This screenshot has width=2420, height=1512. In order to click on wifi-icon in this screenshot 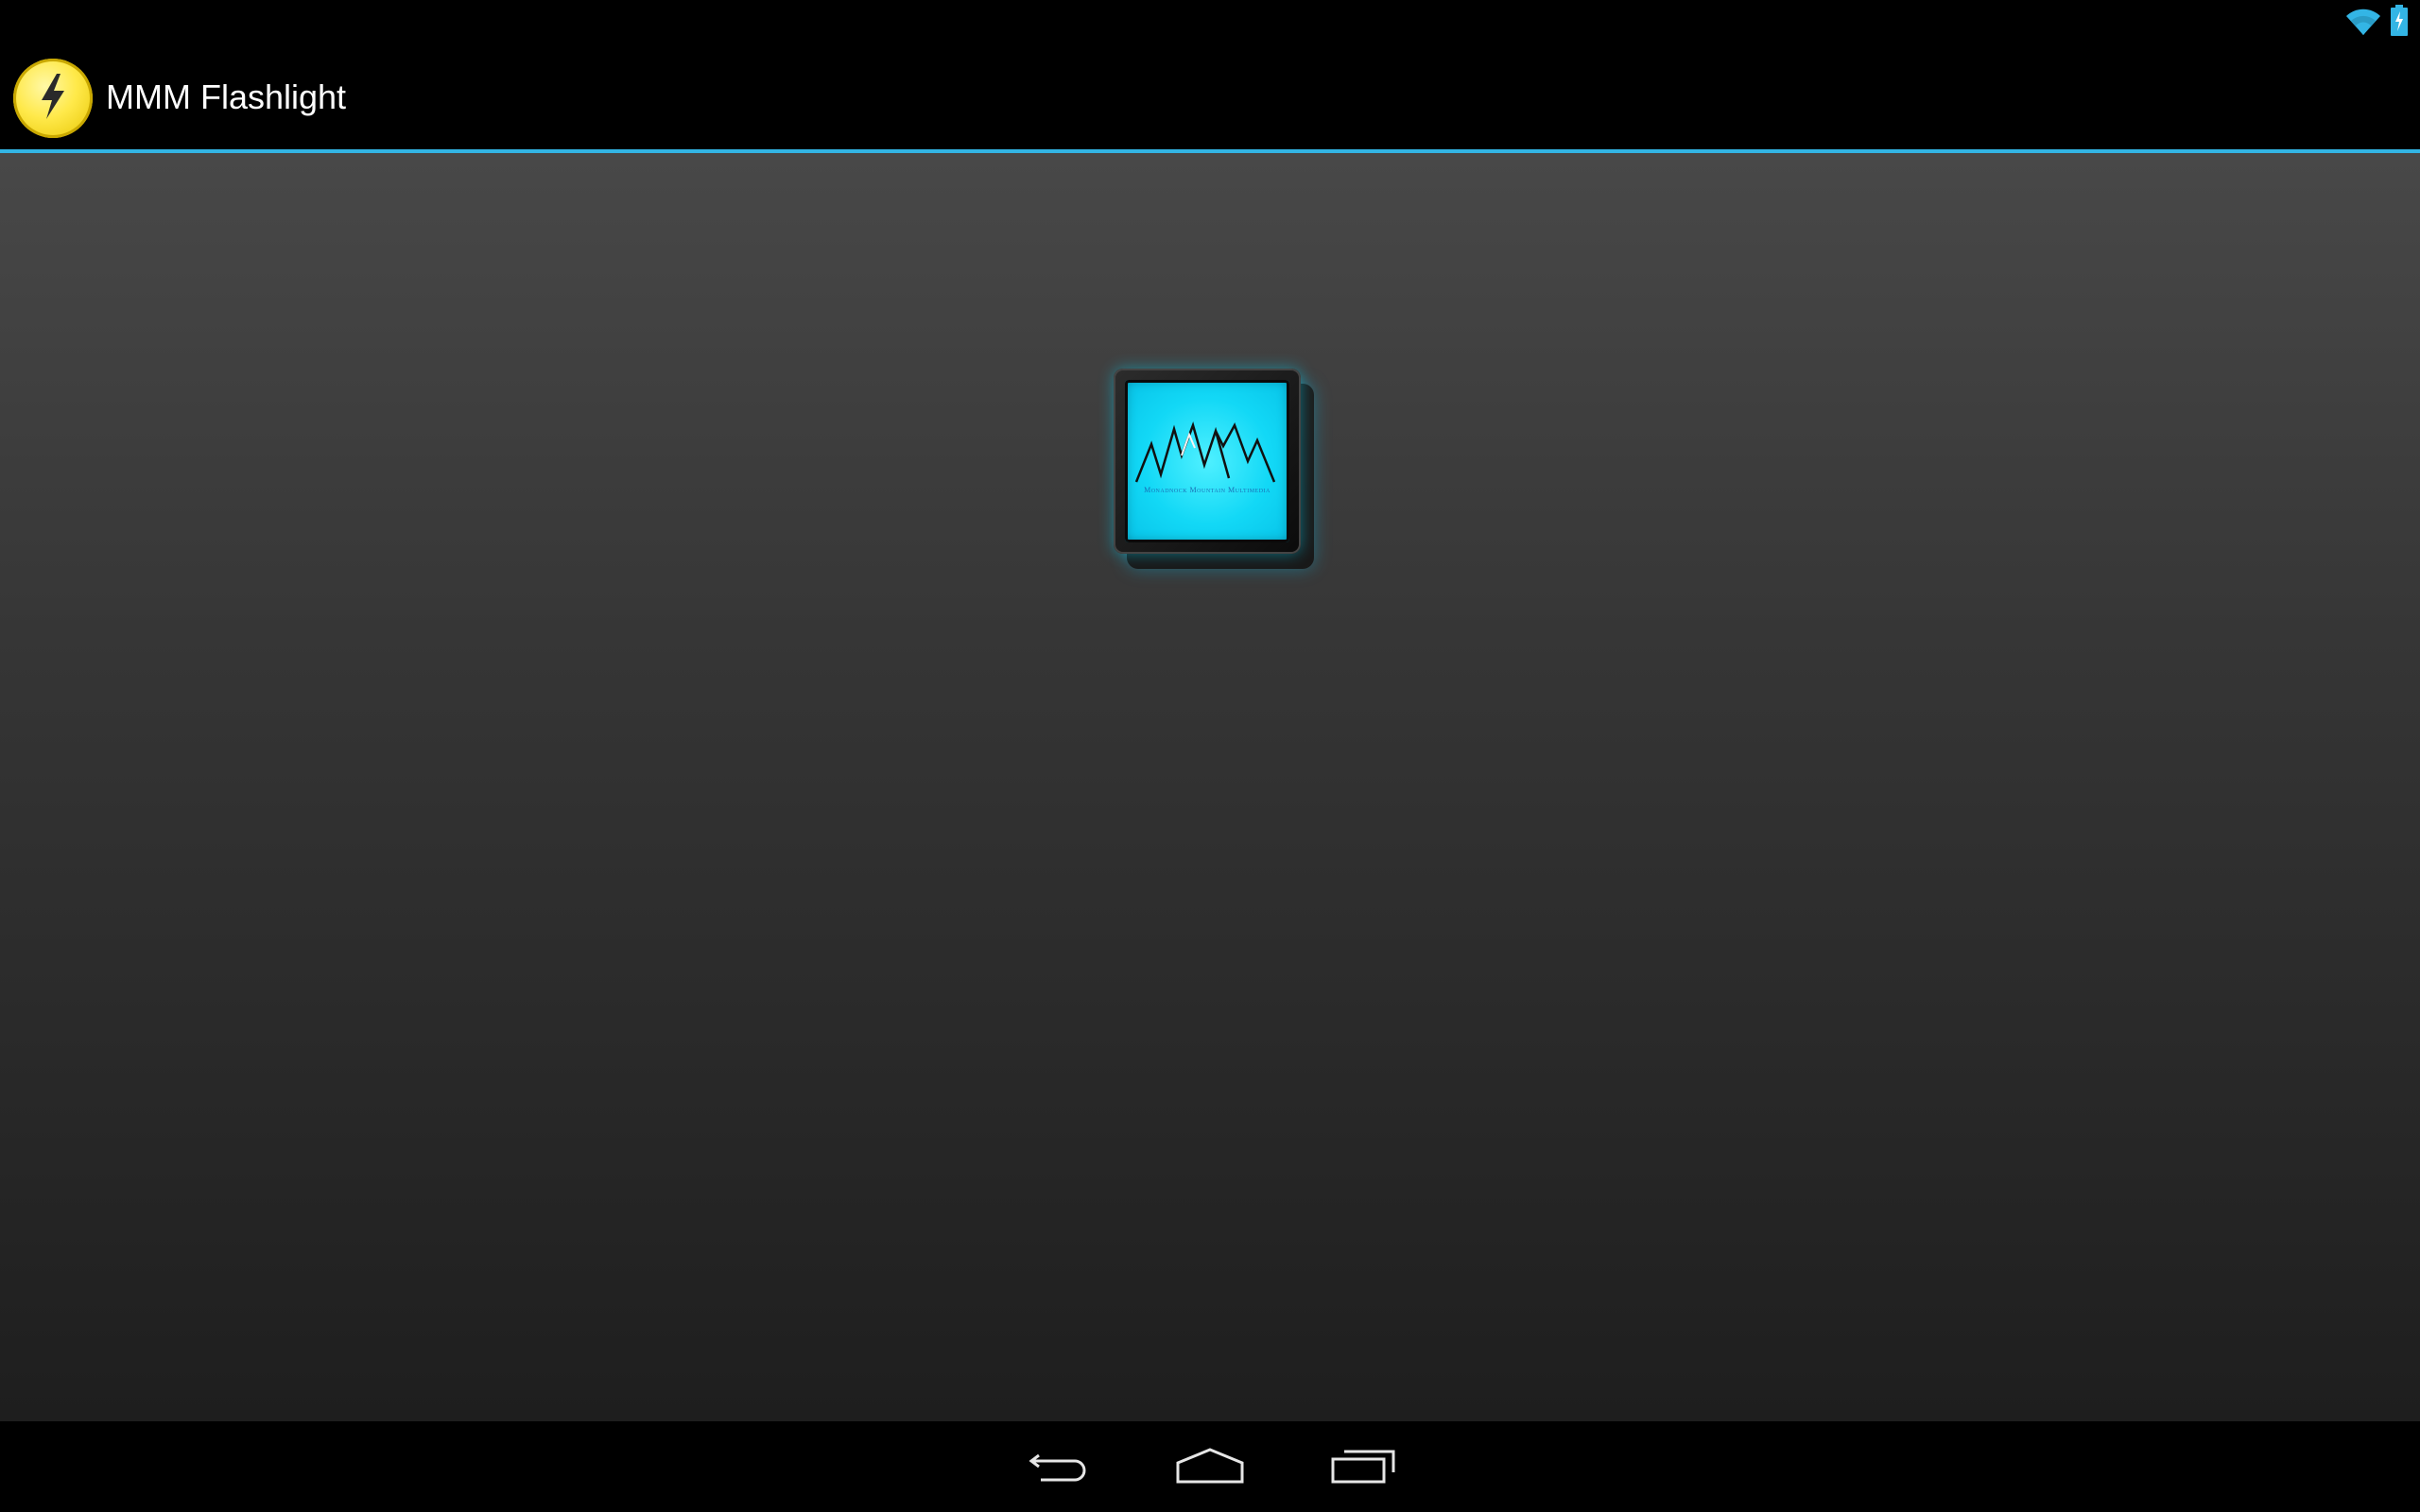, I will do `click(2363, 23)`.